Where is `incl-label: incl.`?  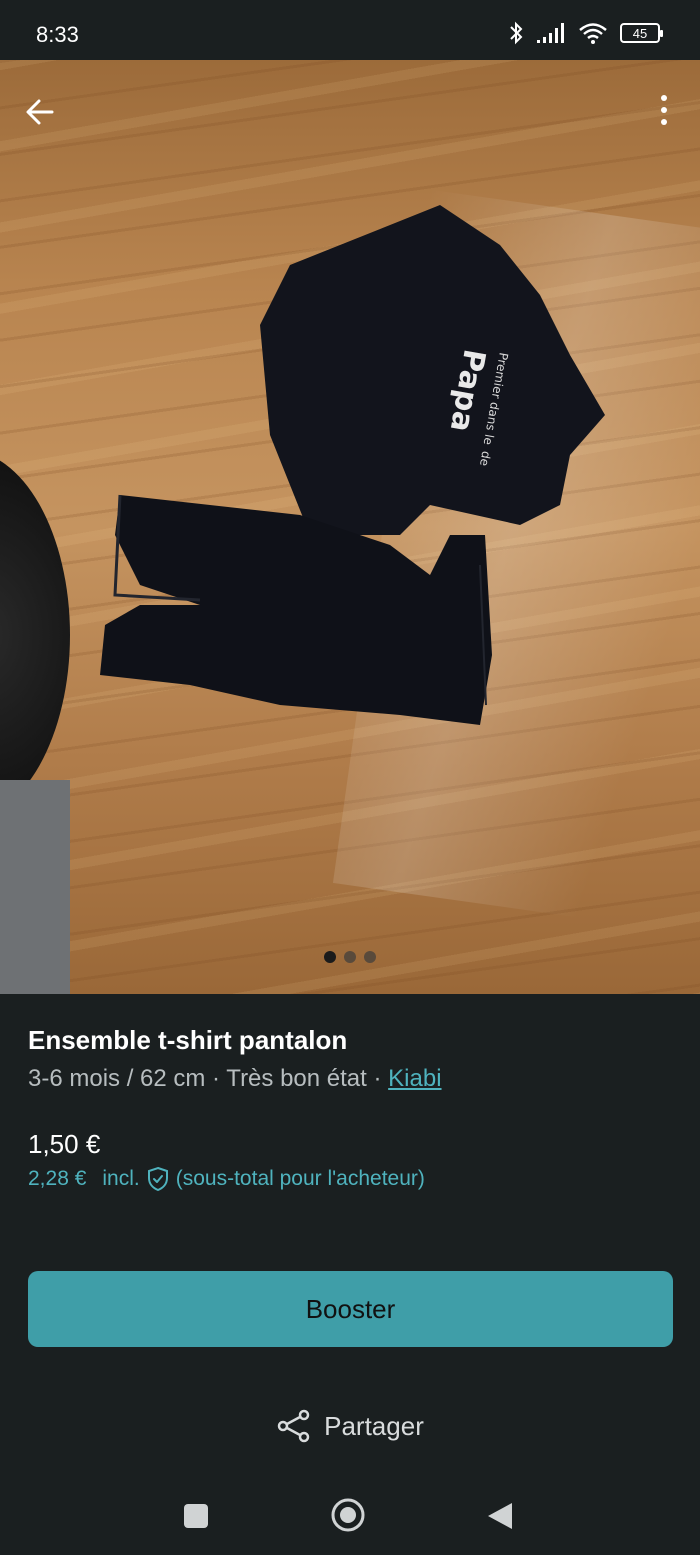 incl-label: incl. is located at coordinates (121, 1178).